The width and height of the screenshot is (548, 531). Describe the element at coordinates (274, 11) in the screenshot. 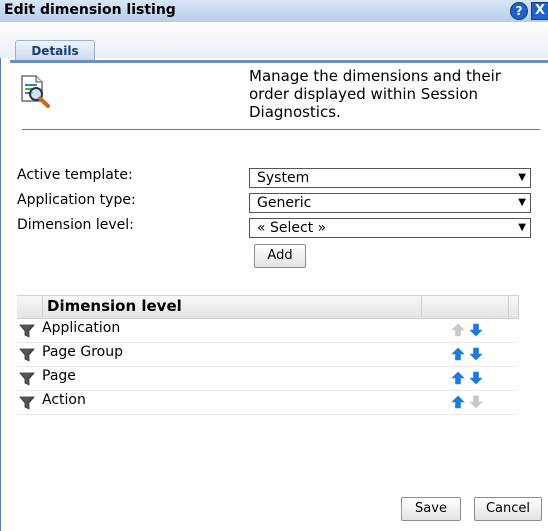

I see `dialog-title-bar: Edit dimension listing ? X` at that location.